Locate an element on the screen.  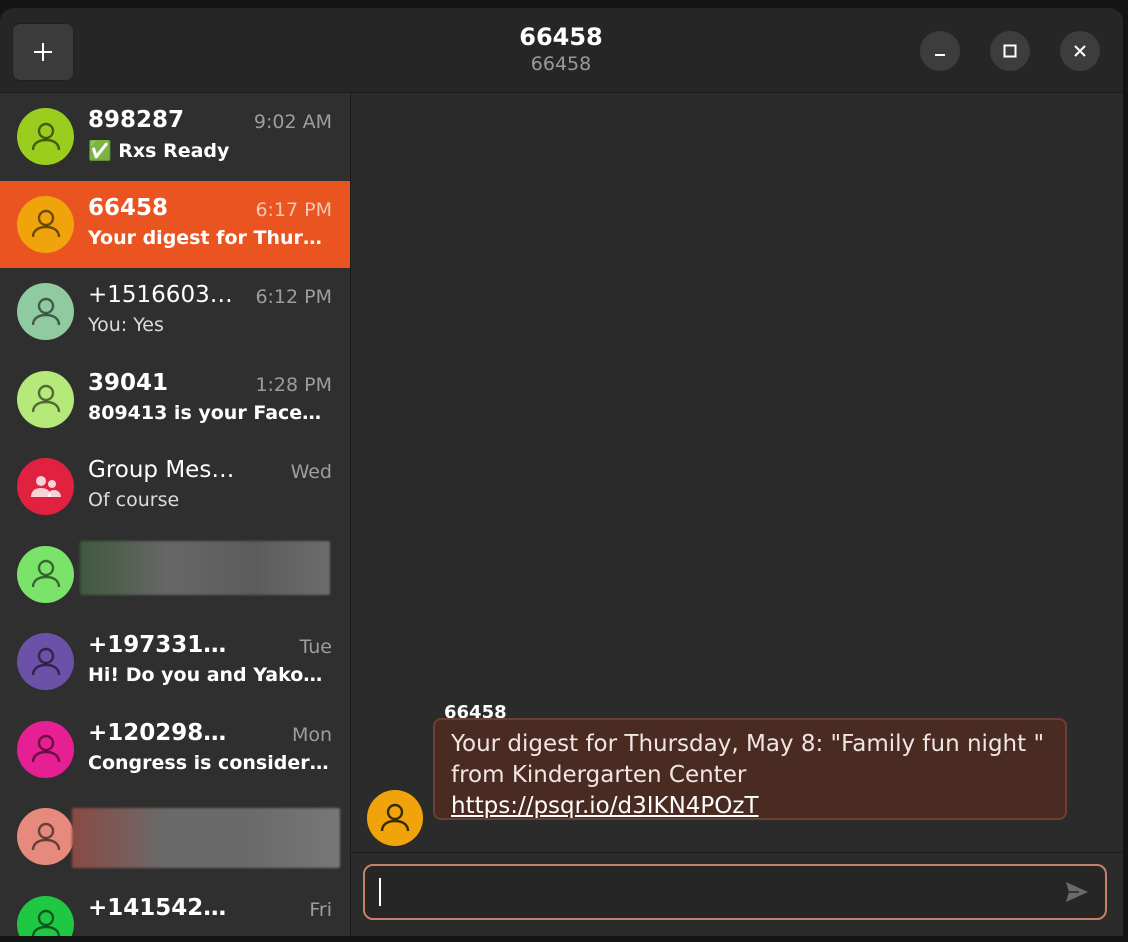
conversation-title-block: 66458 66458 is located at coordinates (561, 49).